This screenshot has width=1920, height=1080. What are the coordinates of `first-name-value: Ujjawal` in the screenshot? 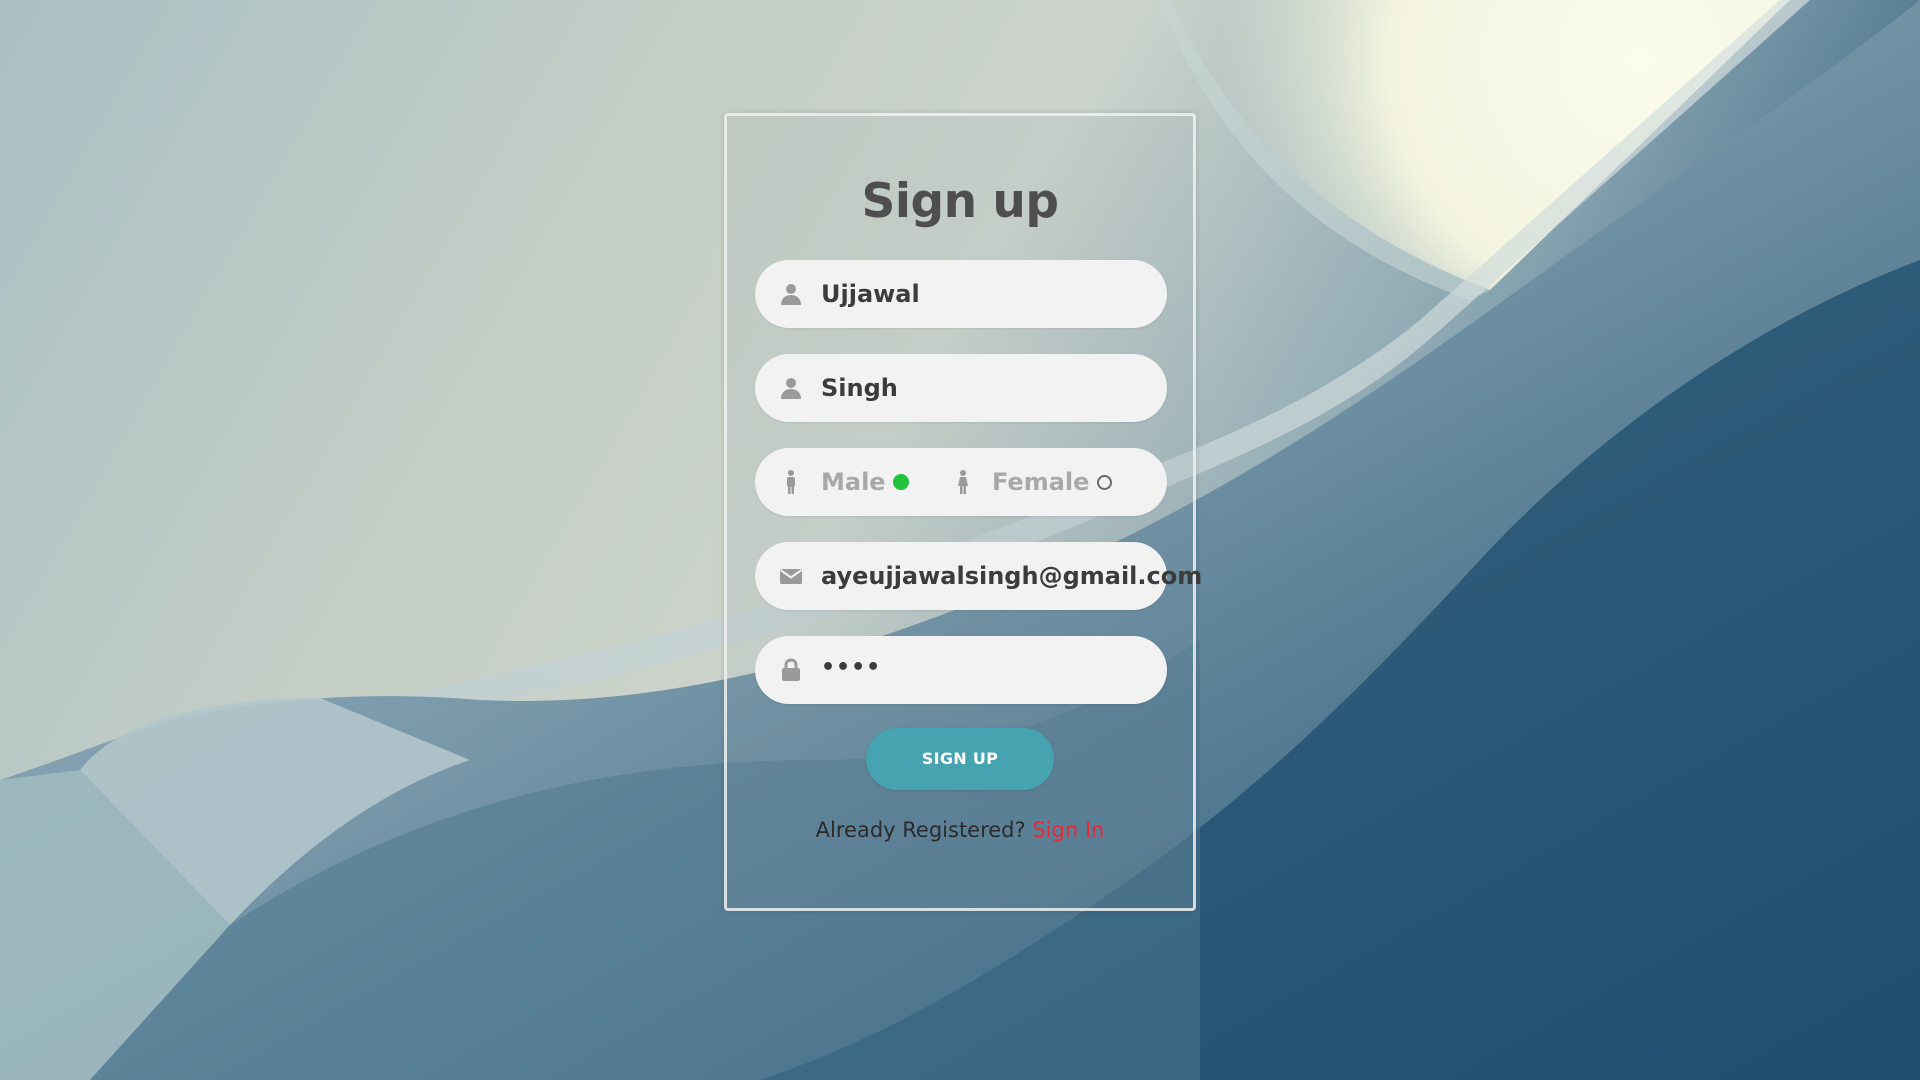 It's located at (870, 294).